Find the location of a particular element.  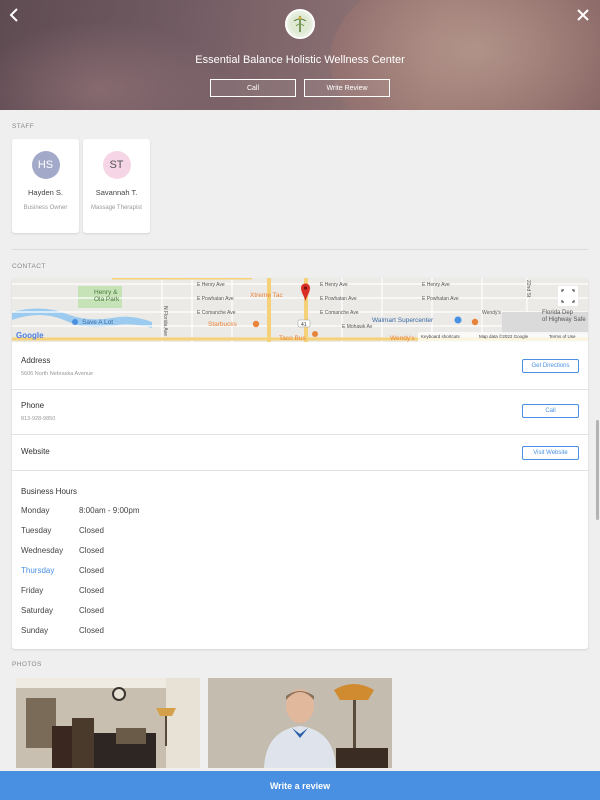

avatar: ST is located at coordinates (116, 165).